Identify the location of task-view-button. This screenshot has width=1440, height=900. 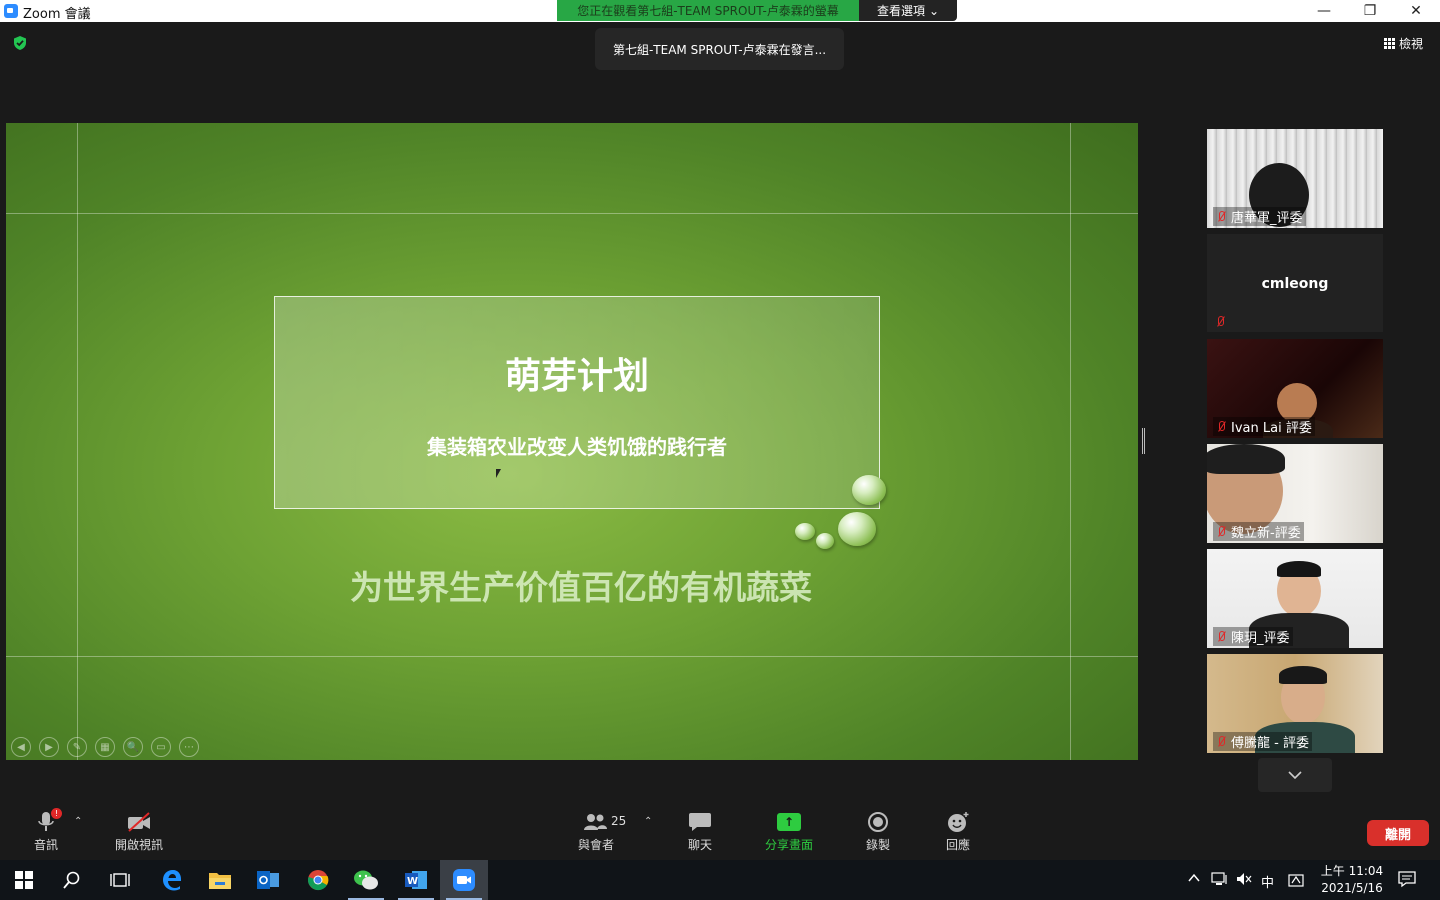
(120, 880).